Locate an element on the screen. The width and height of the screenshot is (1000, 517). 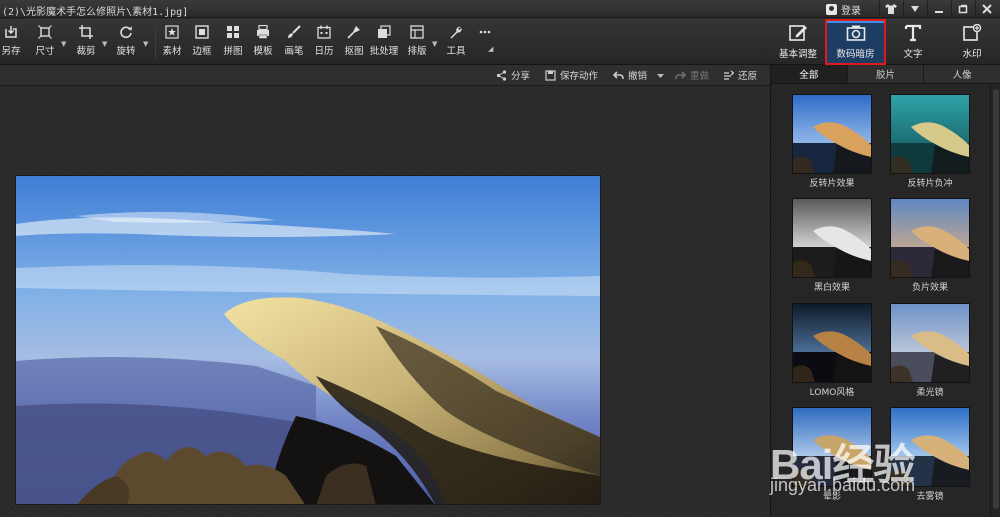
restore-button: 还原 is located at coordinates (740, 75).